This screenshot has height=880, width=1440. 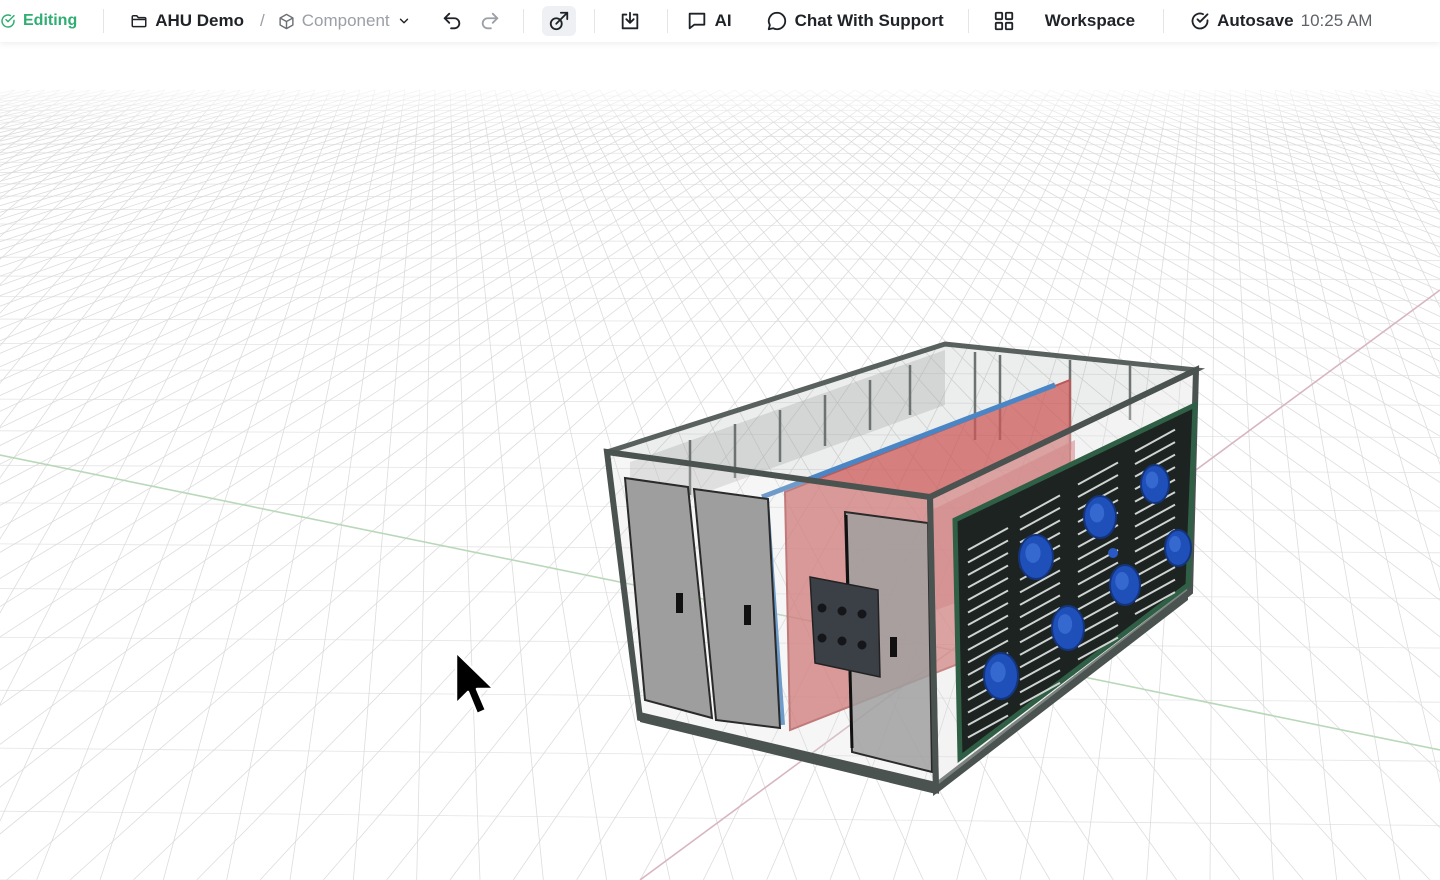 I want to click on redo-button, so click(x=490, y=21).